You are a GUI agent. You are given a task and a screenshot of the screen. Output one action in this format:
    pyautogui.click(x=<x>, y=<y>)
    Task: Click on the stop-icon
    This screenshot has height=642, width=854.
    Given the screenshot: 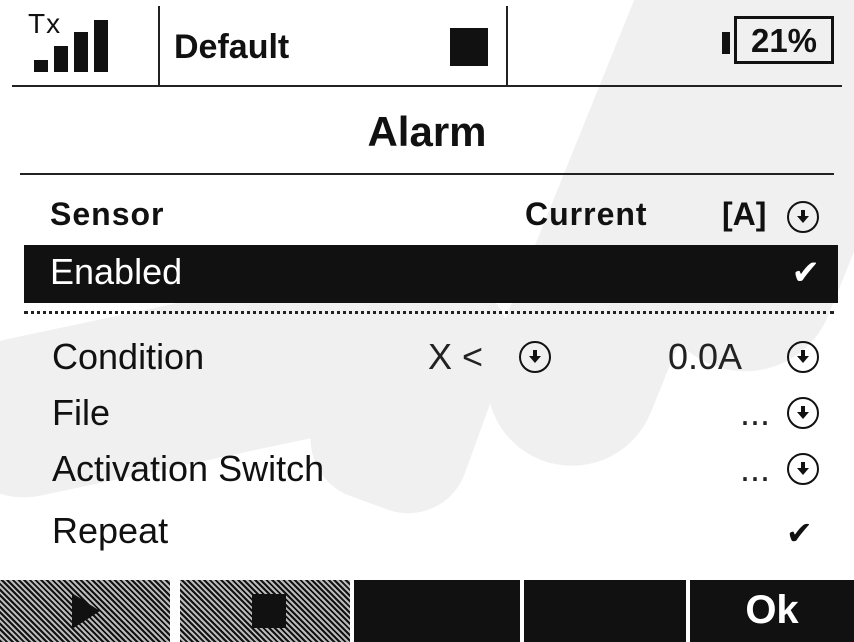 What is the action you would take?
    pyautogui.click(x=269, y=611)
    